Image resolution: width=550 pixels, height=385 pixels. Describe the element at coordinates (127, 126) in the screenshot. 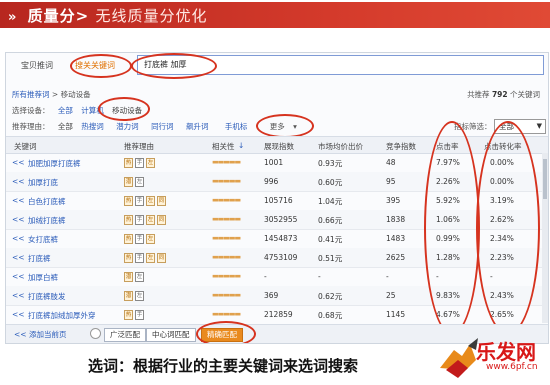

I see `reason-option-potential: 潜力词` at that location.